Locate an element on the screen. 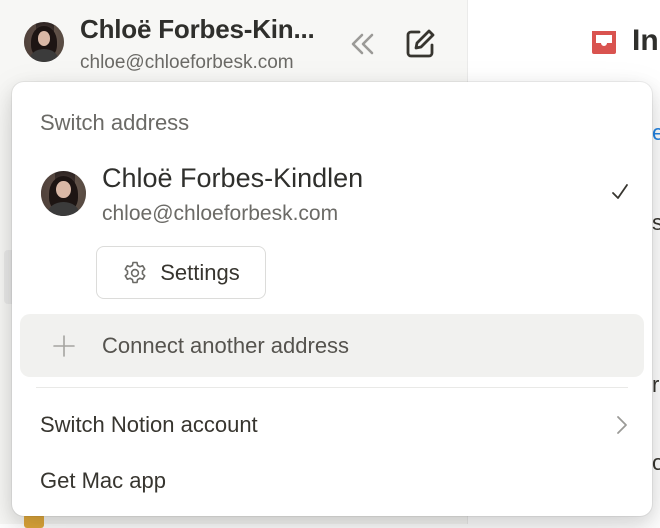  collapse-sidebar-button is located at coordinates (362, 44).